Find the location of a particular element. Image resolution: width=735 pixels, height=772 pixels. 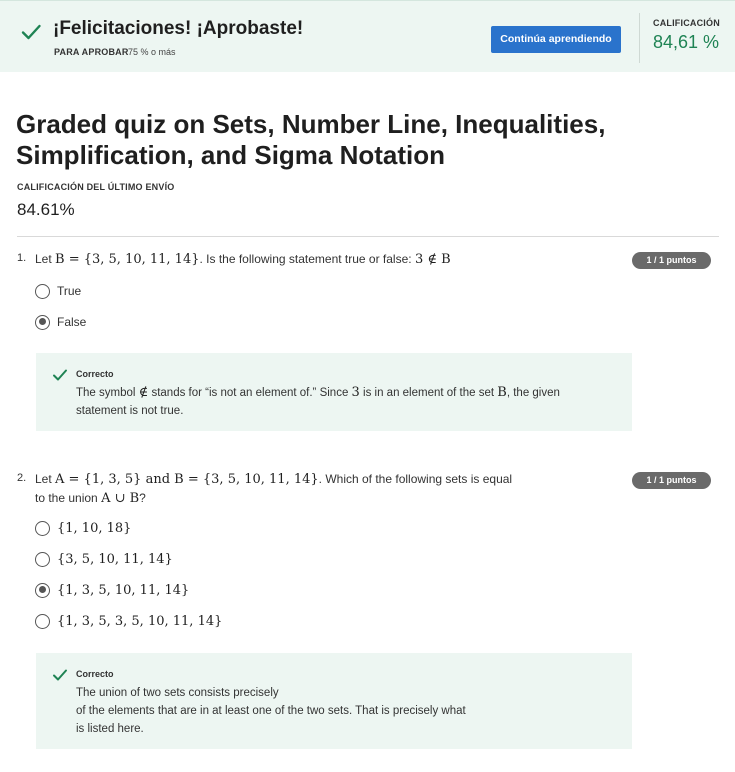

answer-option-4: {1, 3, 5, 3, 5, 10, 11, 14} is located at coordinates (128, 621).